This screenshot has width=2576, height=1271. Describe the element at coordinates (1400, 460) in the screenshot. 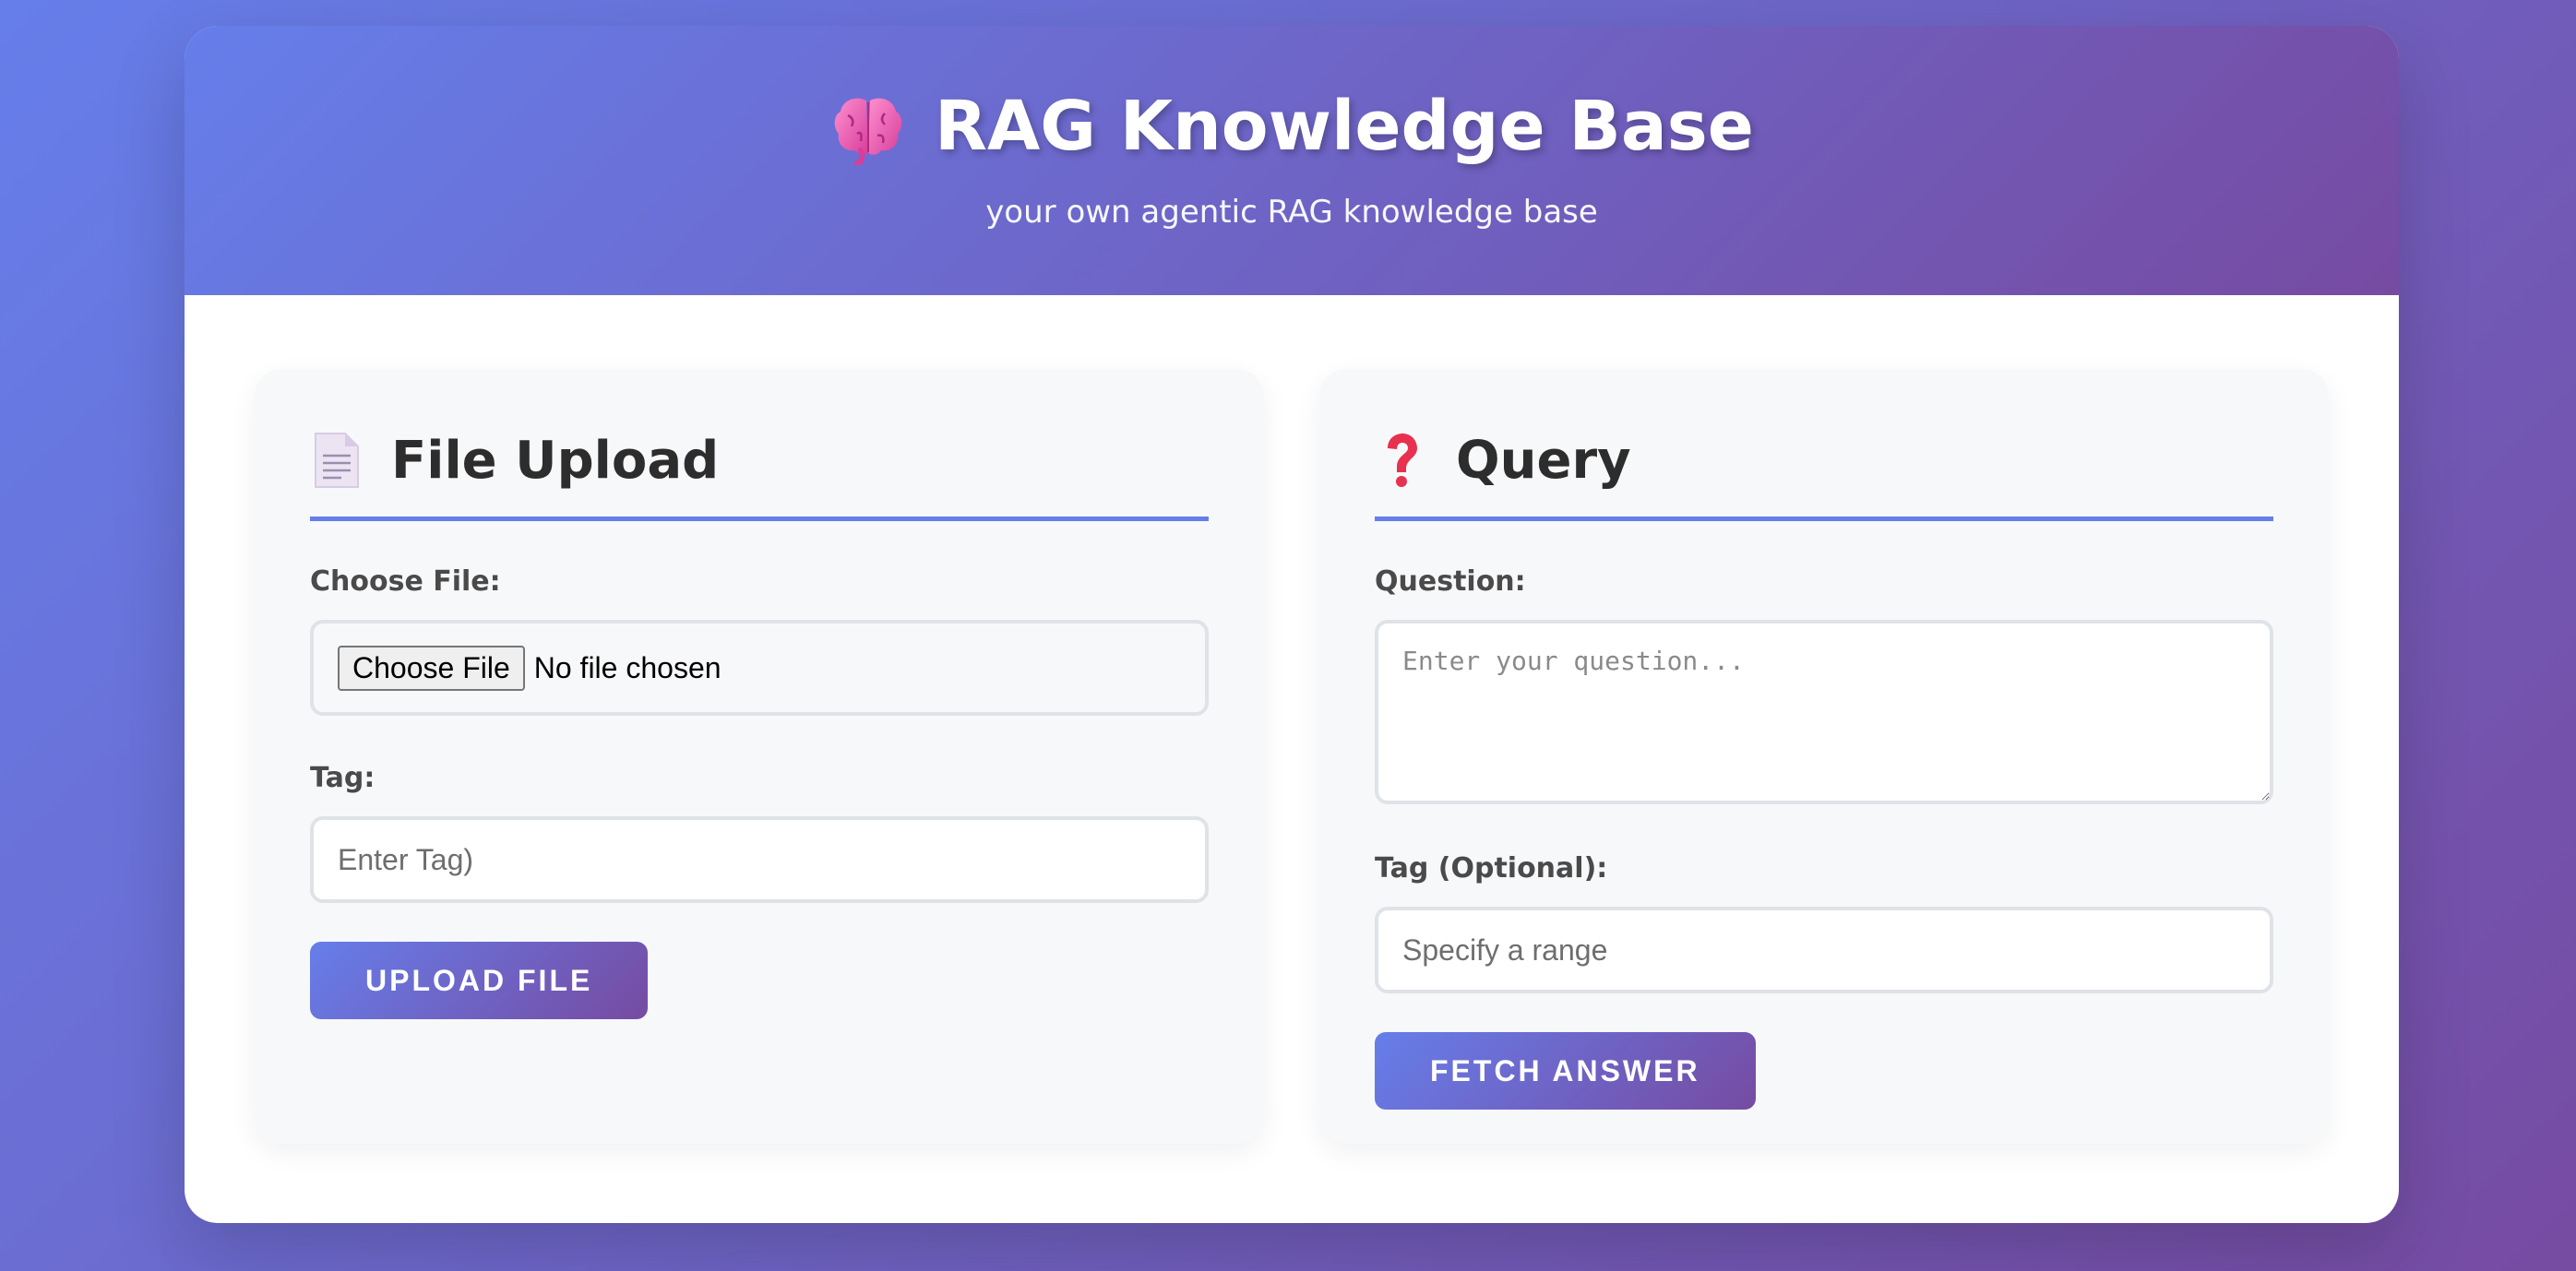

I see `question-mark-icon` at that location.